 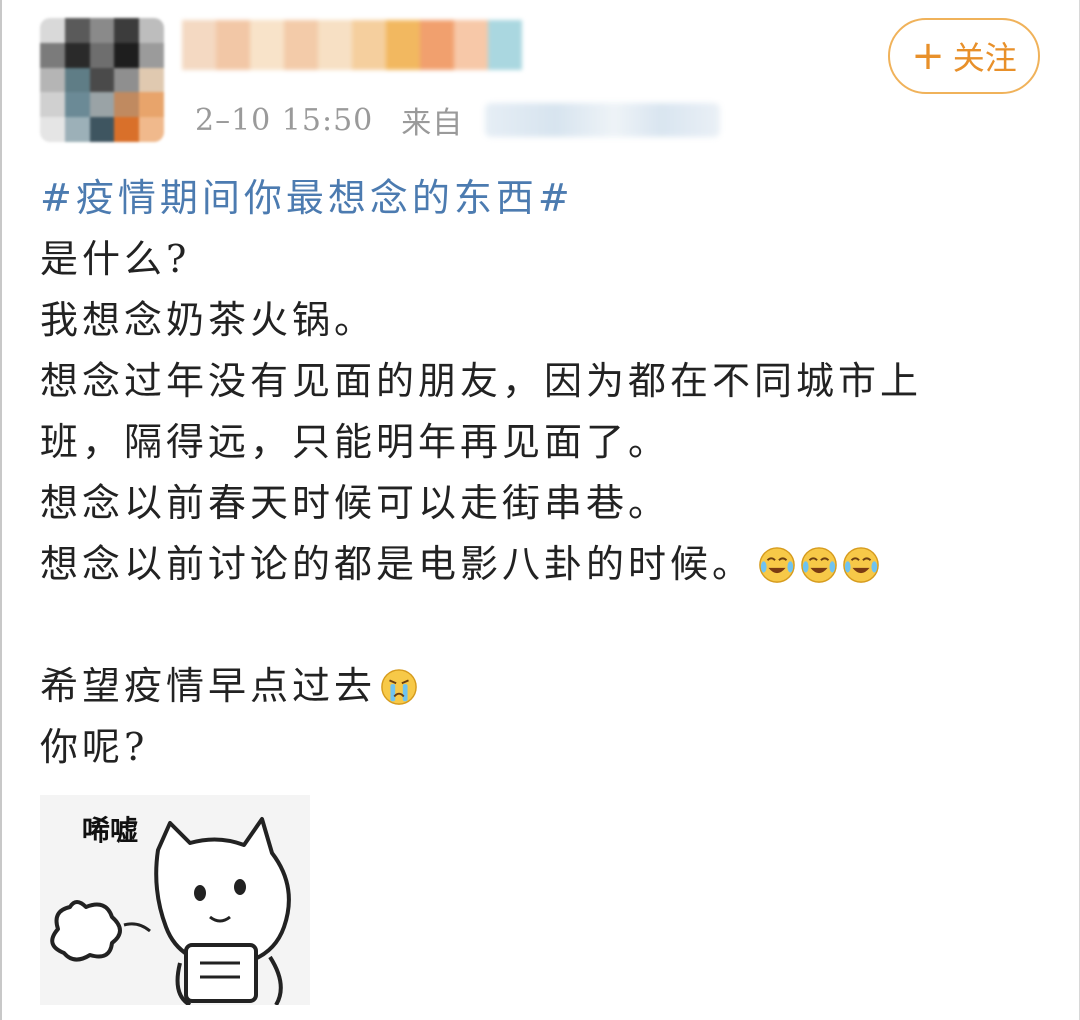 I want to click on cat-drawing, so click(x=175, y=901).